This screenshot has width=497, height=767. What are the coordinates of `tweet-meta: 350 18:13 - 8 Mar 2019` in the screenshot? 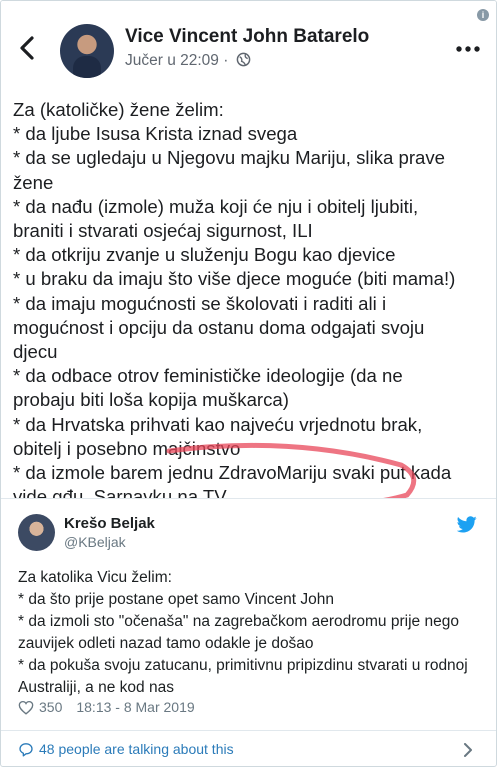 It's located at (106, 707).